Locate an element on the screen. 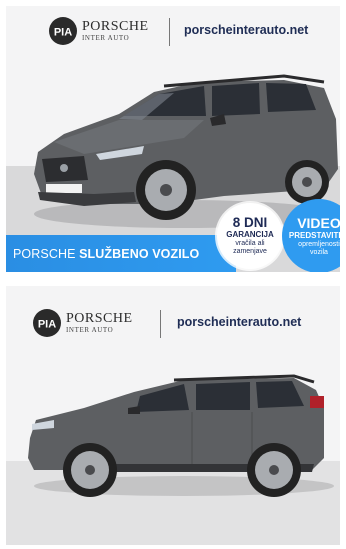 The image size is (346, 549). video-title: VIDEO is located at coordinates (318, 222).